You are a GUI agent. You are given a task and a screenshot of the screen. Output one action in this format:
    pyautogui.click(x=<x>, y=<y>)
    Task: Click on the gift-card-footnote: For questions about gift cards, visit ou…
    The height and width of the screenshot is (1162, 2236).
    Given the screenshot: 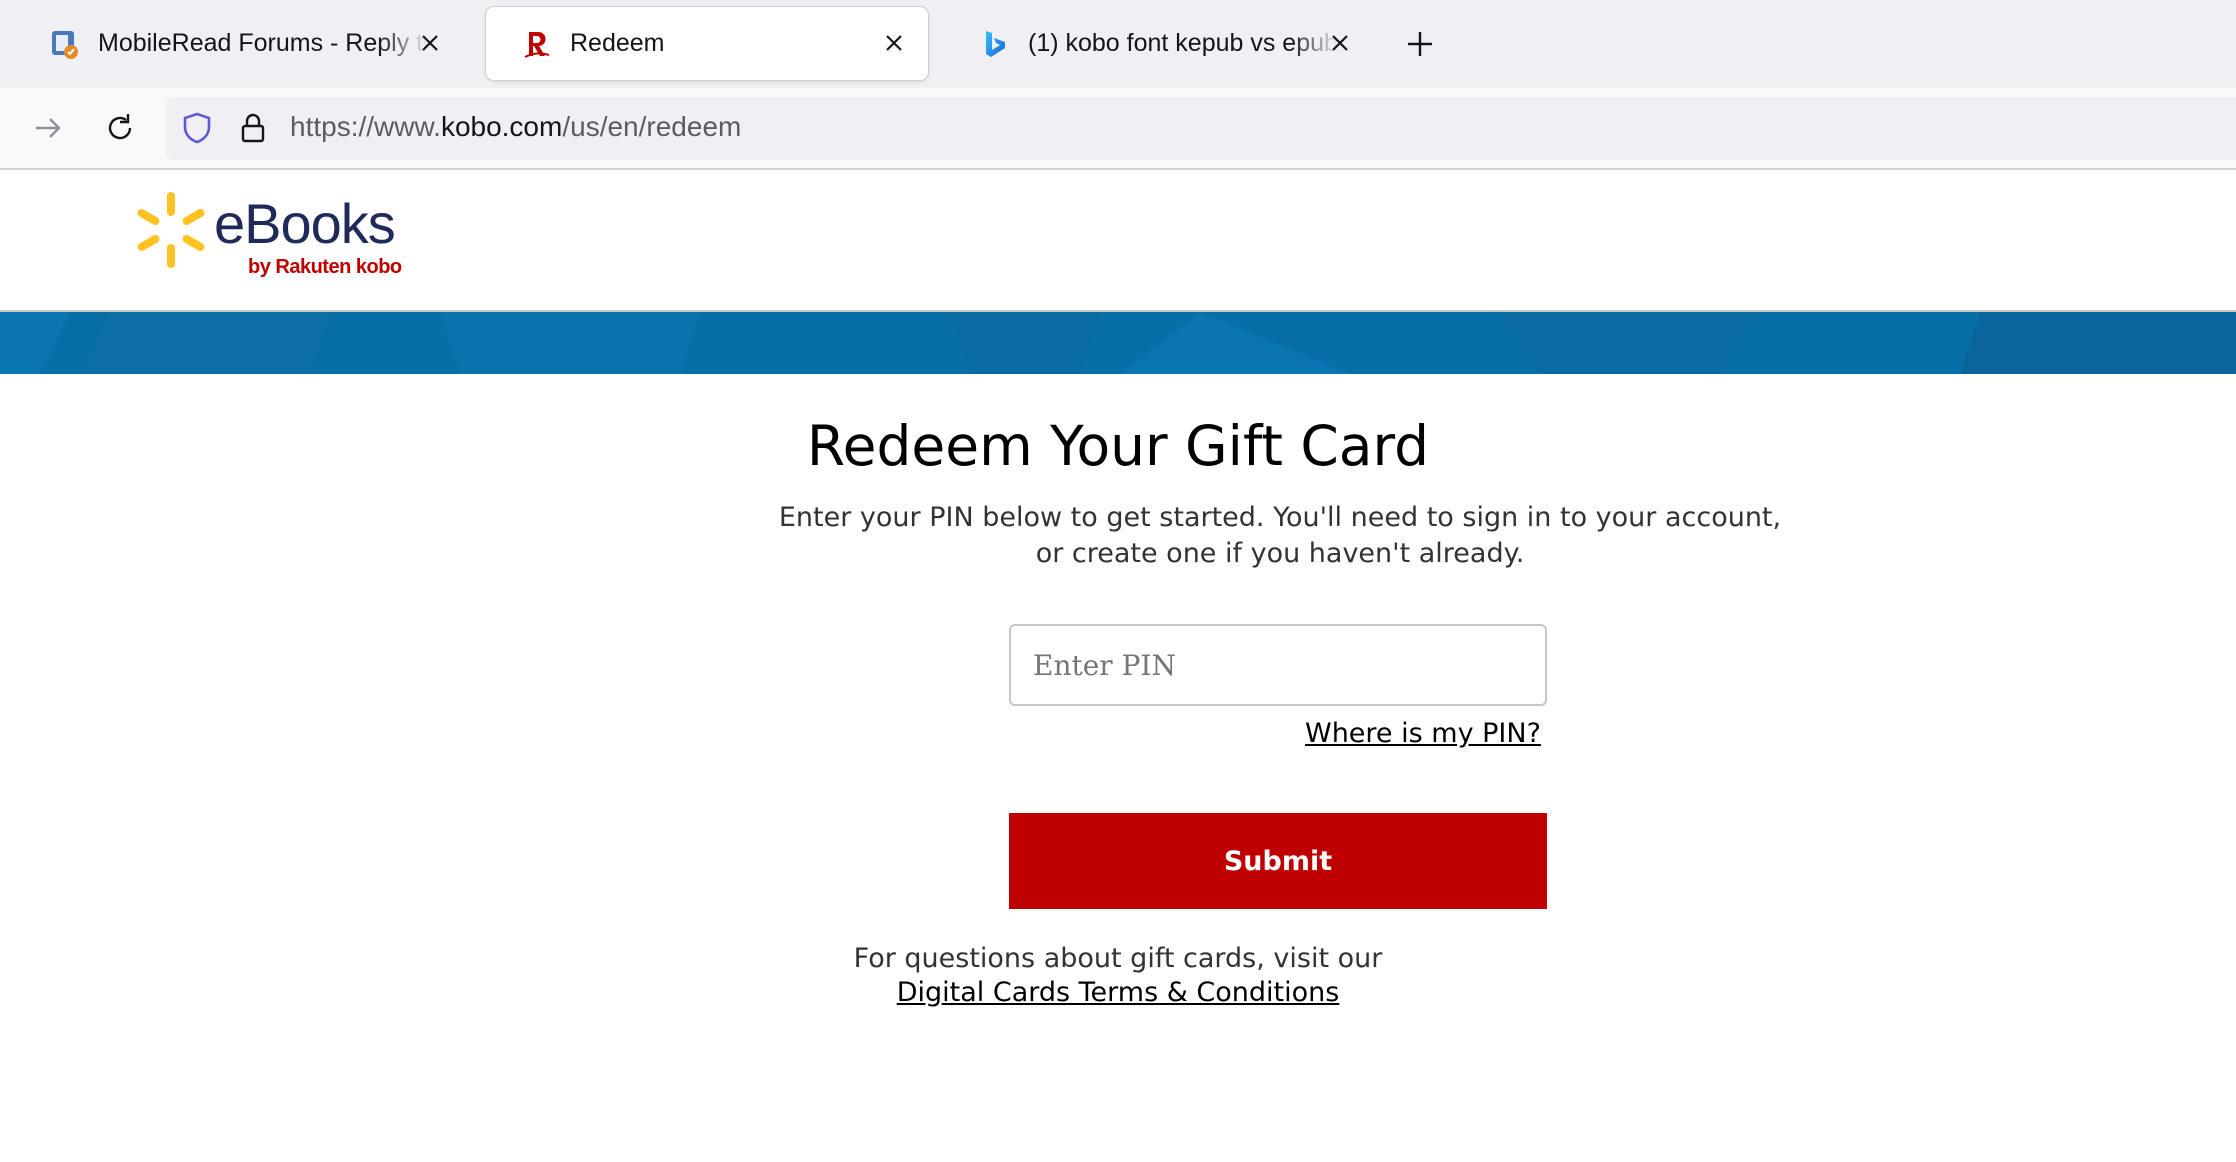 What is the action you would take?
    pyautogui.click(x=1118, y=958)
    